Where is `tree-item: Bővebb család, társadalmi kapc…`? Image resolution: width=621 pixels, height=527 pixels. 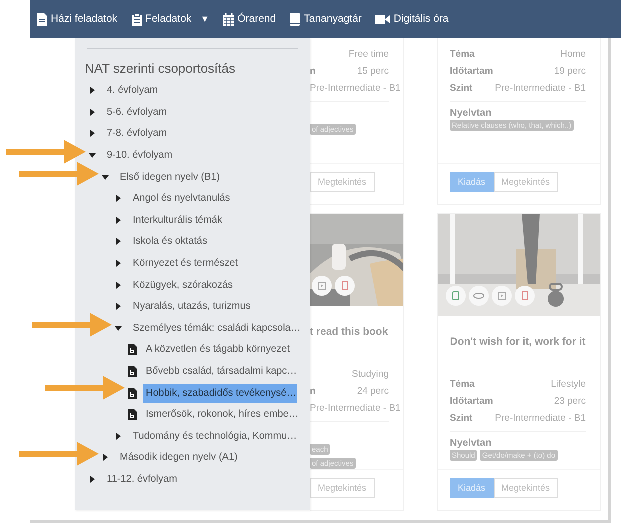 tree-item: Bővebb család, társadalmi kapc… is located at coordinates (221, 372).